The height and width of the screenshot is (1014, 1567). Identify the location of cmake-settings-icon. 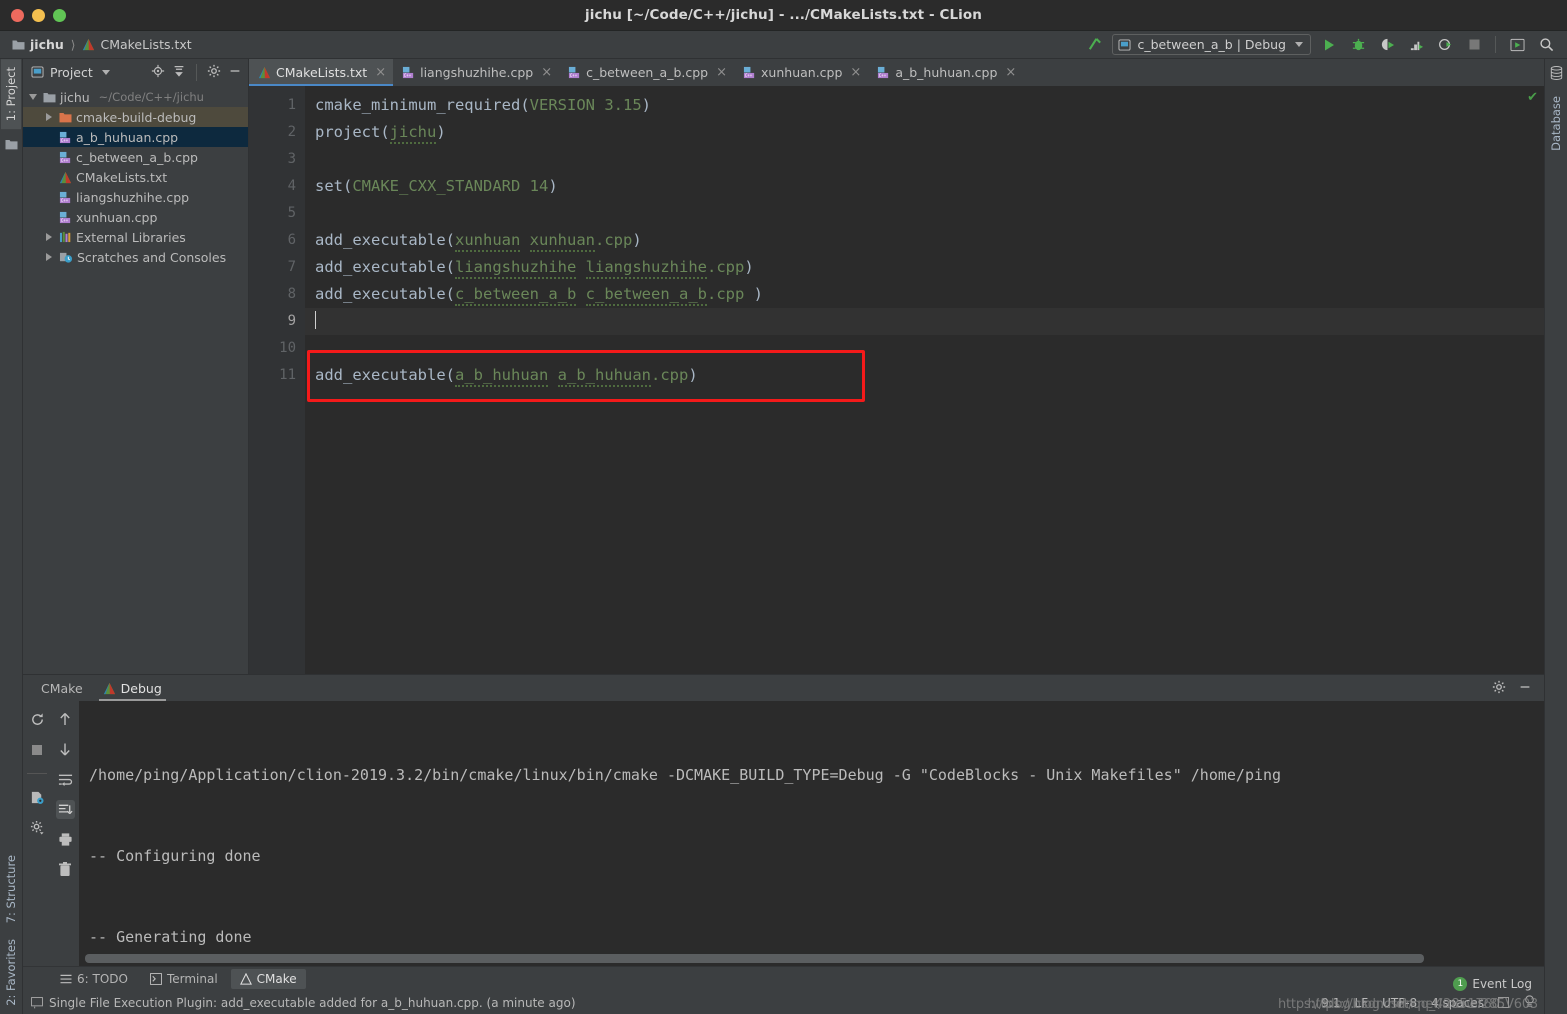
(37, 797).